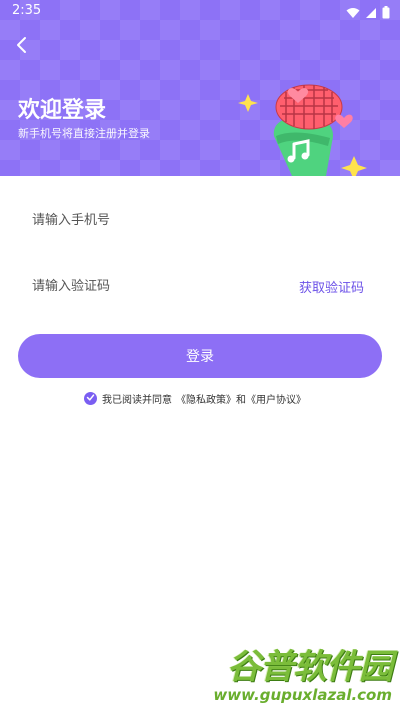 This screenshot has width=400, height=712. I want to click on check-icon, so click(90, 399).